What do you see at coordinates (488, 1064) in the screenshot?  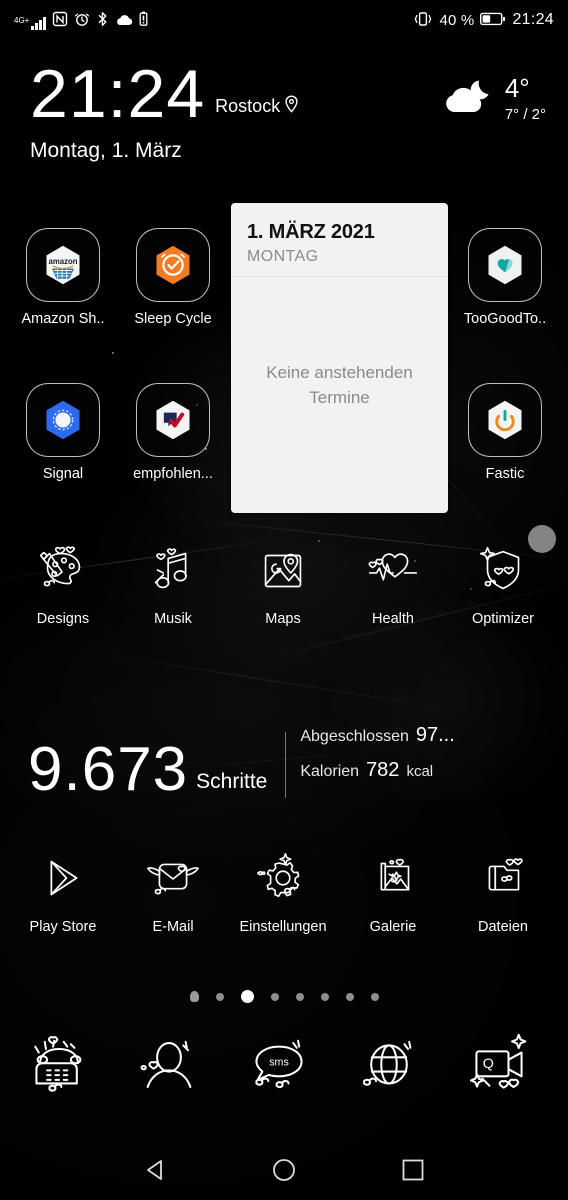 I see `svg-text: Q` at bounding box center [488, 1064].